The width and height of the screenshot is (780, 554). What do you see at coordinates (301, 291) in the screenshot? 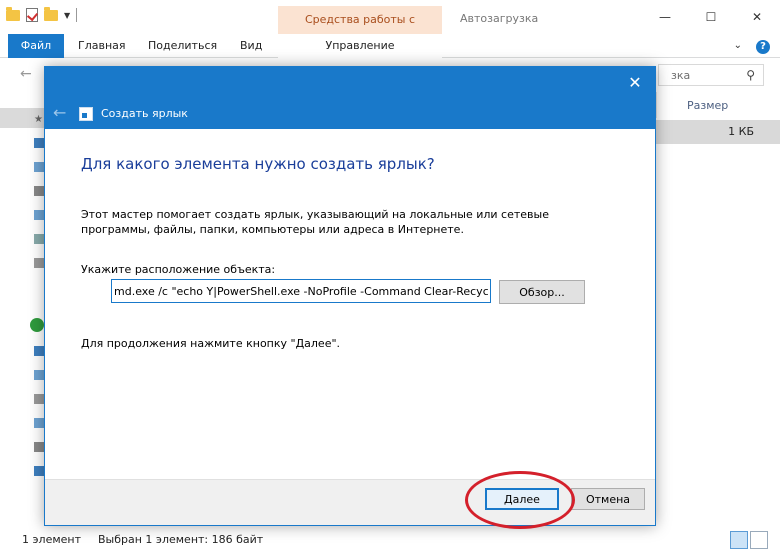
I see `location-input` at bounding box center [301, 291].